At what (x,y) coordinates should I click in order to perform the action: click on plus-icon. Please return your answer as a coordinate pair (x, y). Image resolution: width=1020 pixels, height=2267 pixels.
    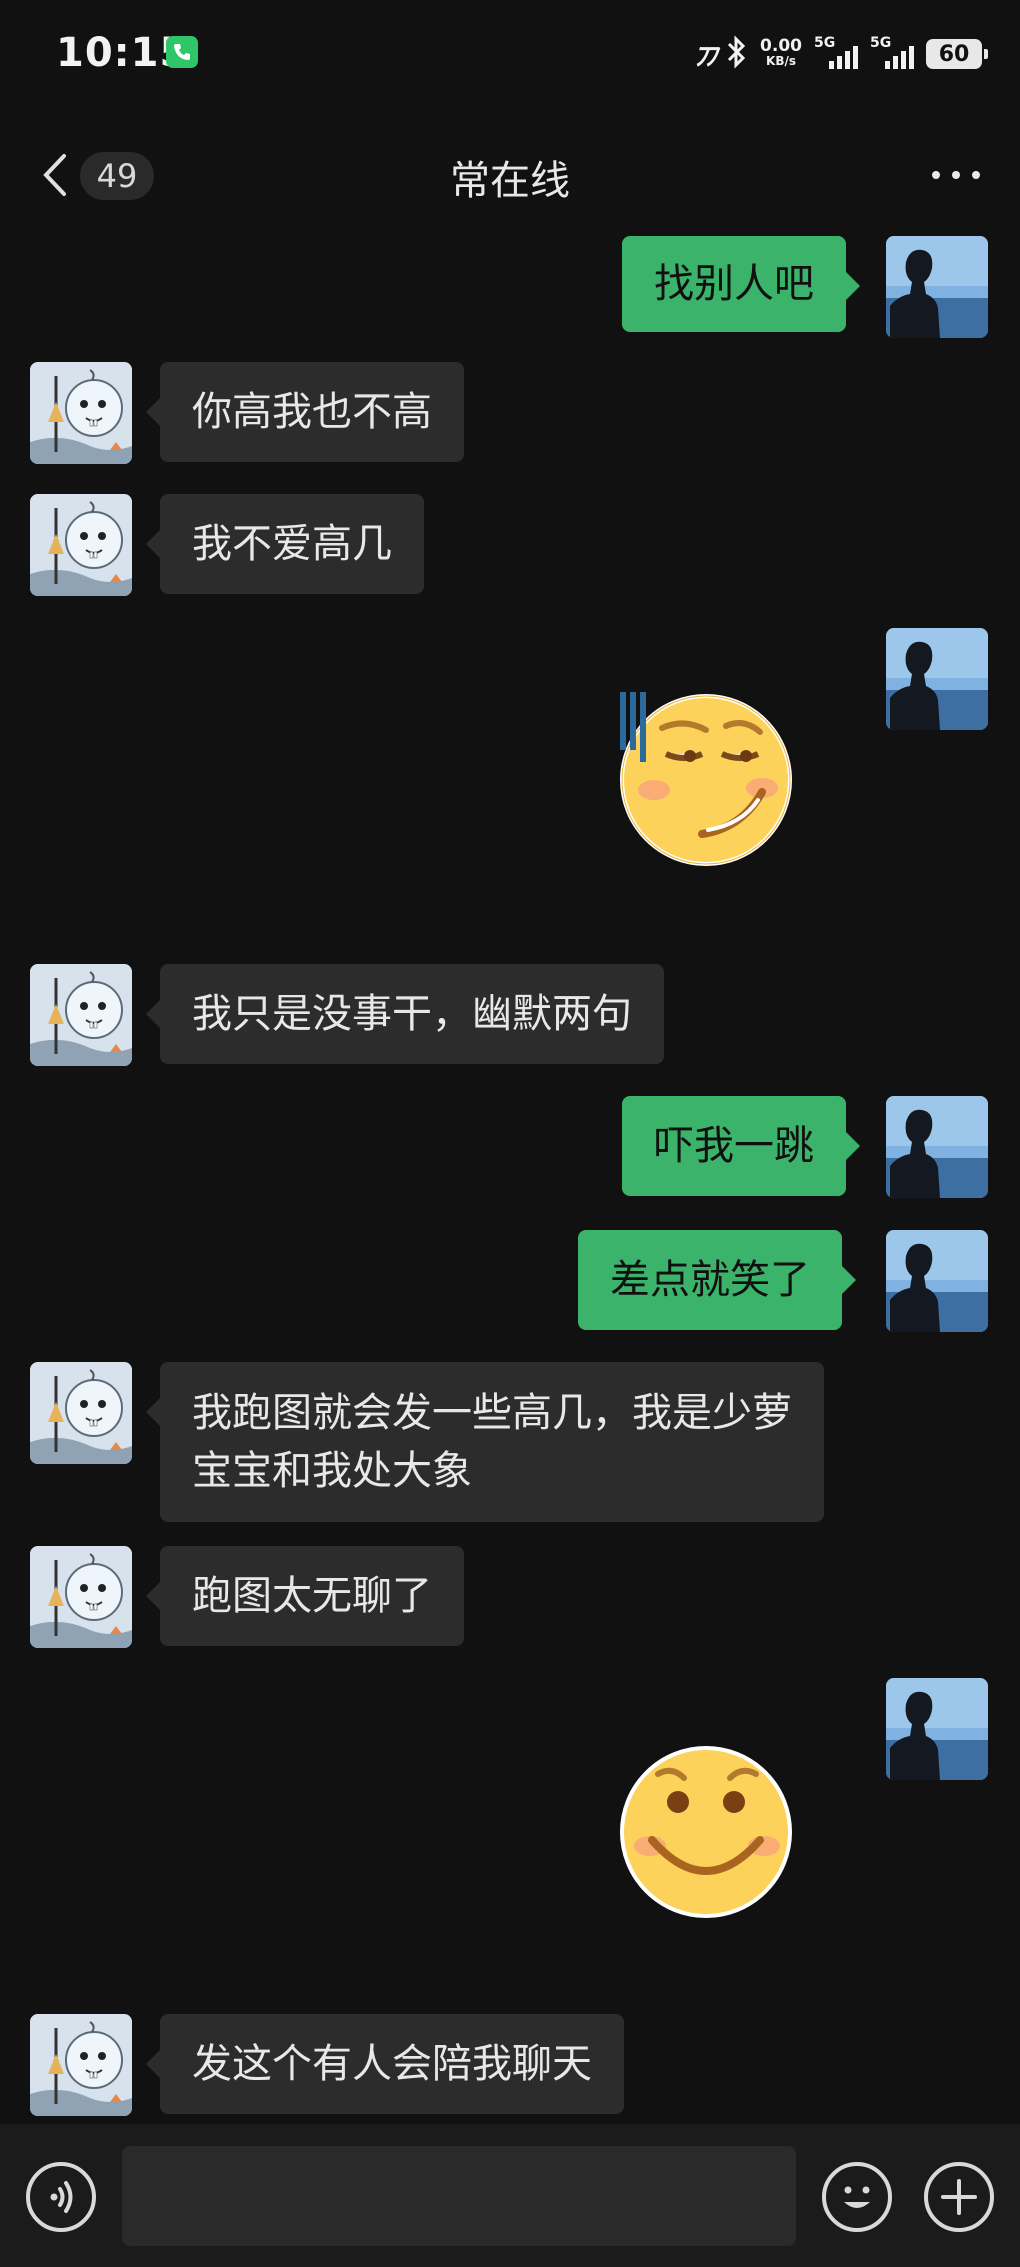
    Looking at the image, I should click on (959, 2197).